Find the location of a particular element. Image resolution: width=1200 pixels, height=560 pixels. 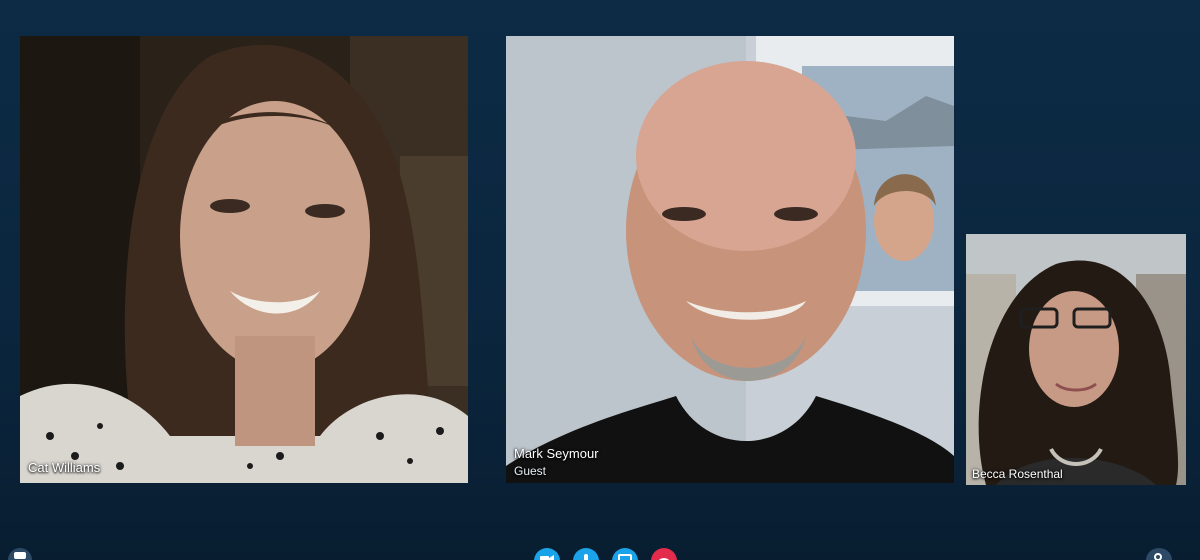

video-tile-becca-rosenthal: Becca Rosenthal is located at coordinates (1076, 359).